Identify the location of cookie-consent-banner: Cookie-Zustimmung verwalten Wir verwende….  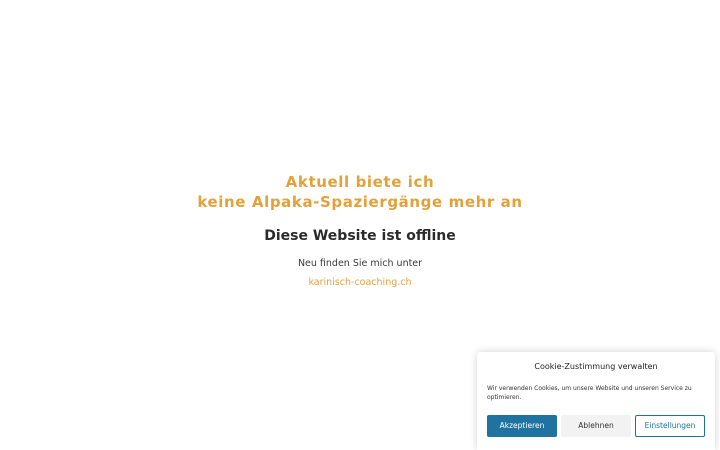
(596, 401).